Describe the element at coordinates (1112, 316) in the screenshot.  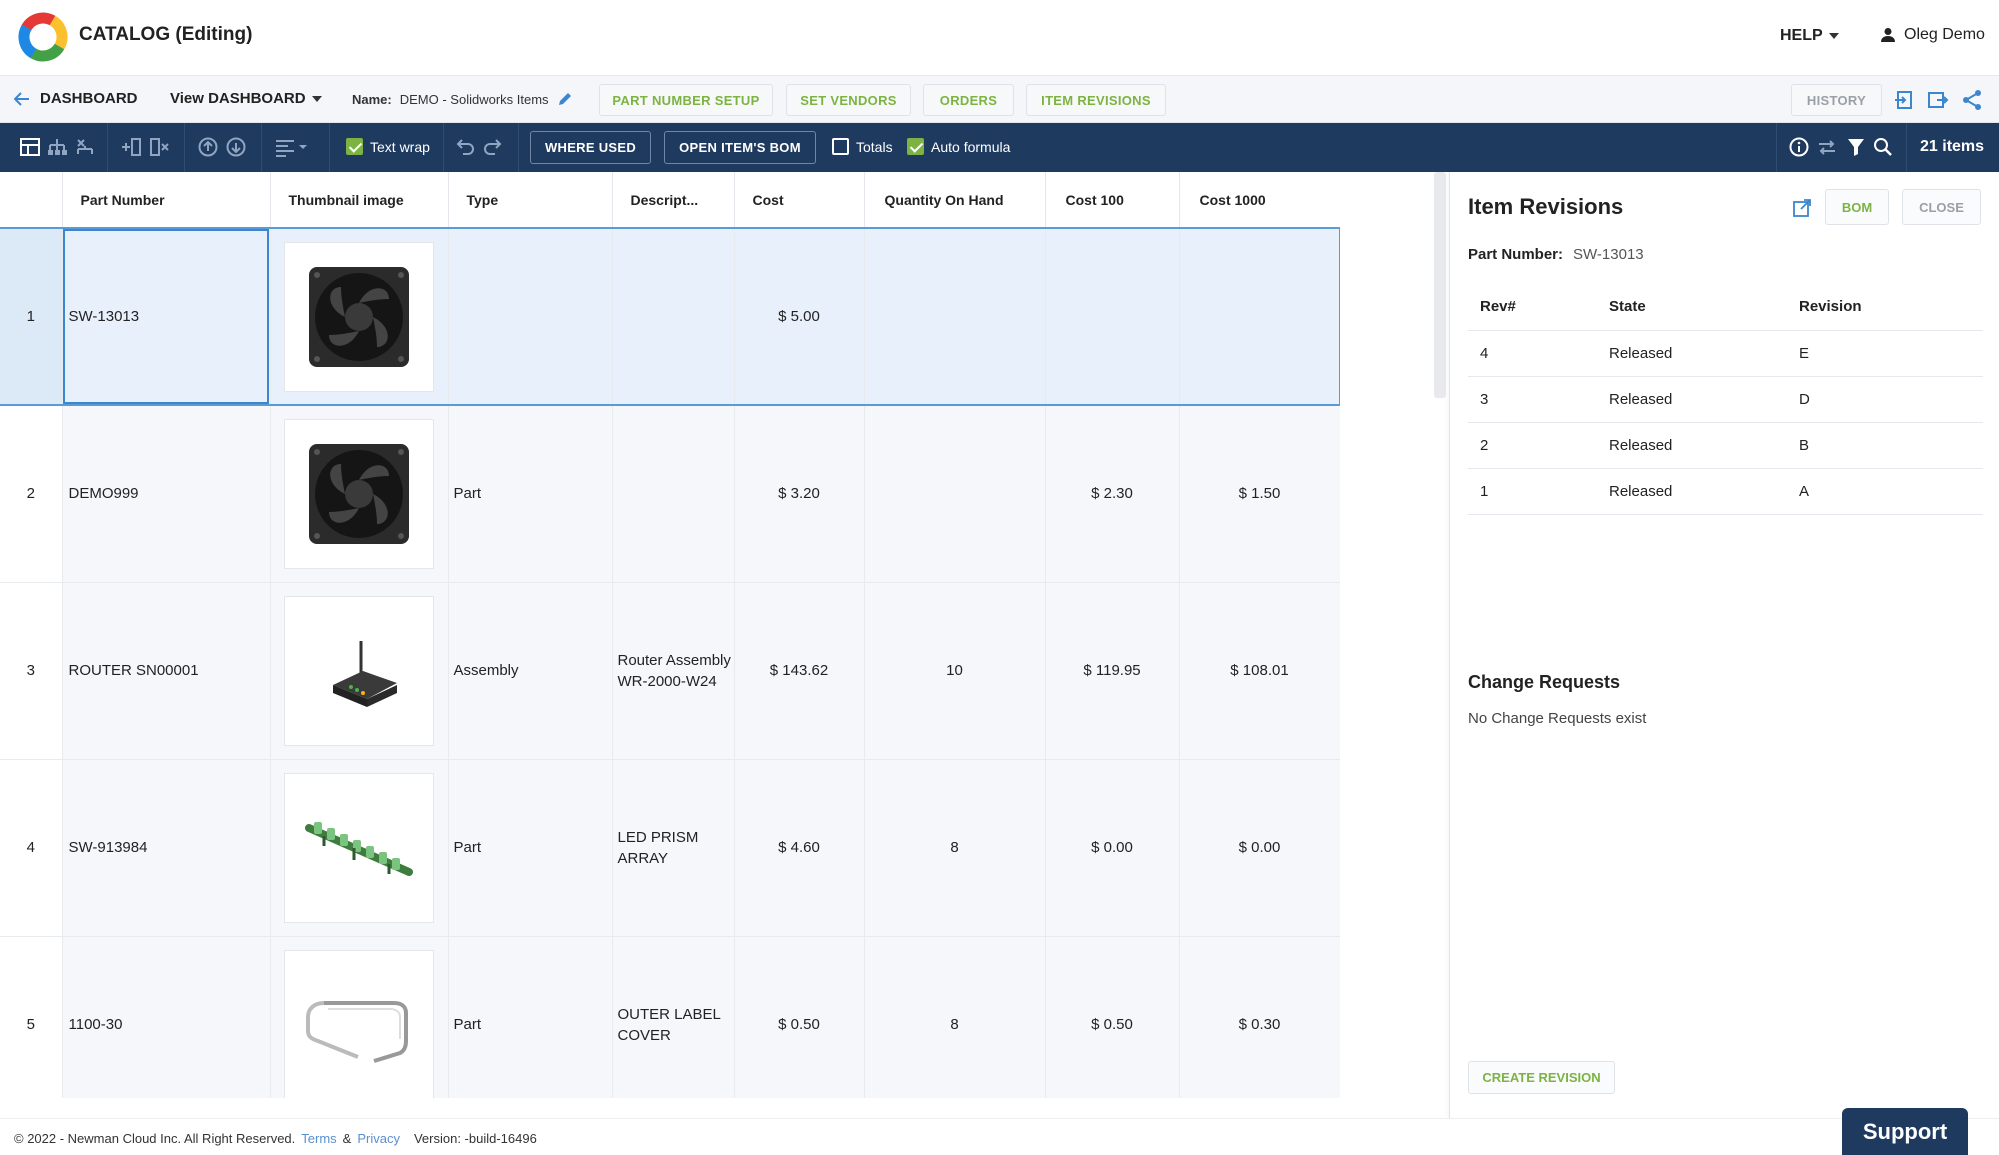
I see `cost-100-cell` at that location.